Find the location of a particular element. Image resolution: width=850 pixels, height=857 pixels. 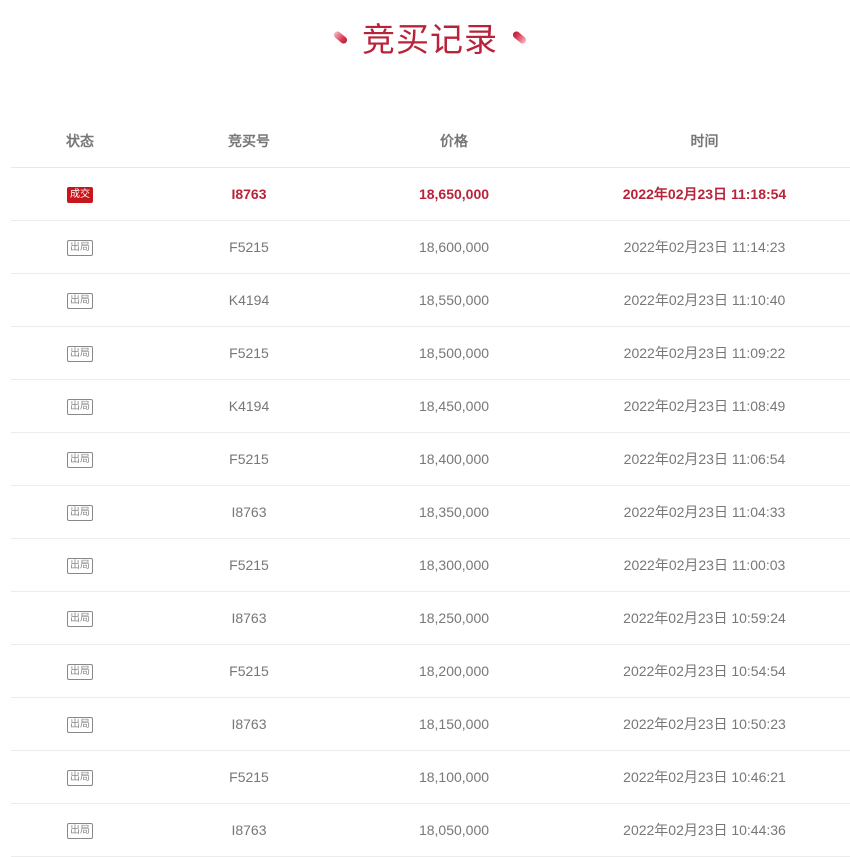

time-cell: 2022年02月23日 11:09:22 is located at coordinates (704, 353).